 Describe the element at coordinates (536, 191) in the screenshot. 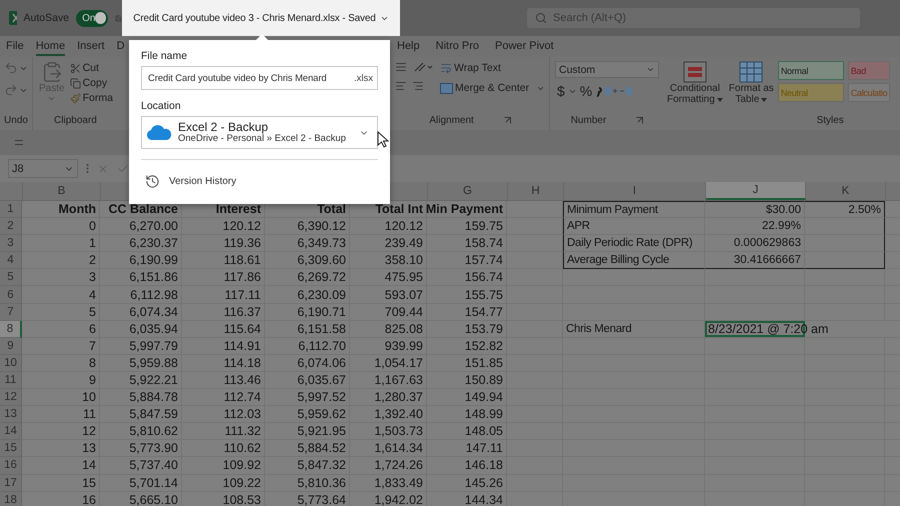

I see `column-header: H` at that location.